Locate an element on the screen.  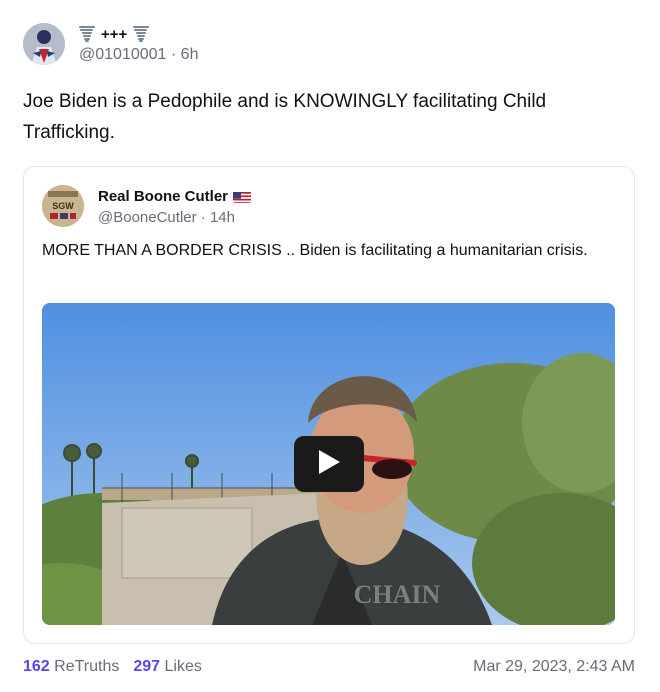
quoted-post-header: SGW Real Boone Cutler @BooneCutler · 14h is located at coordinates (147, 206).